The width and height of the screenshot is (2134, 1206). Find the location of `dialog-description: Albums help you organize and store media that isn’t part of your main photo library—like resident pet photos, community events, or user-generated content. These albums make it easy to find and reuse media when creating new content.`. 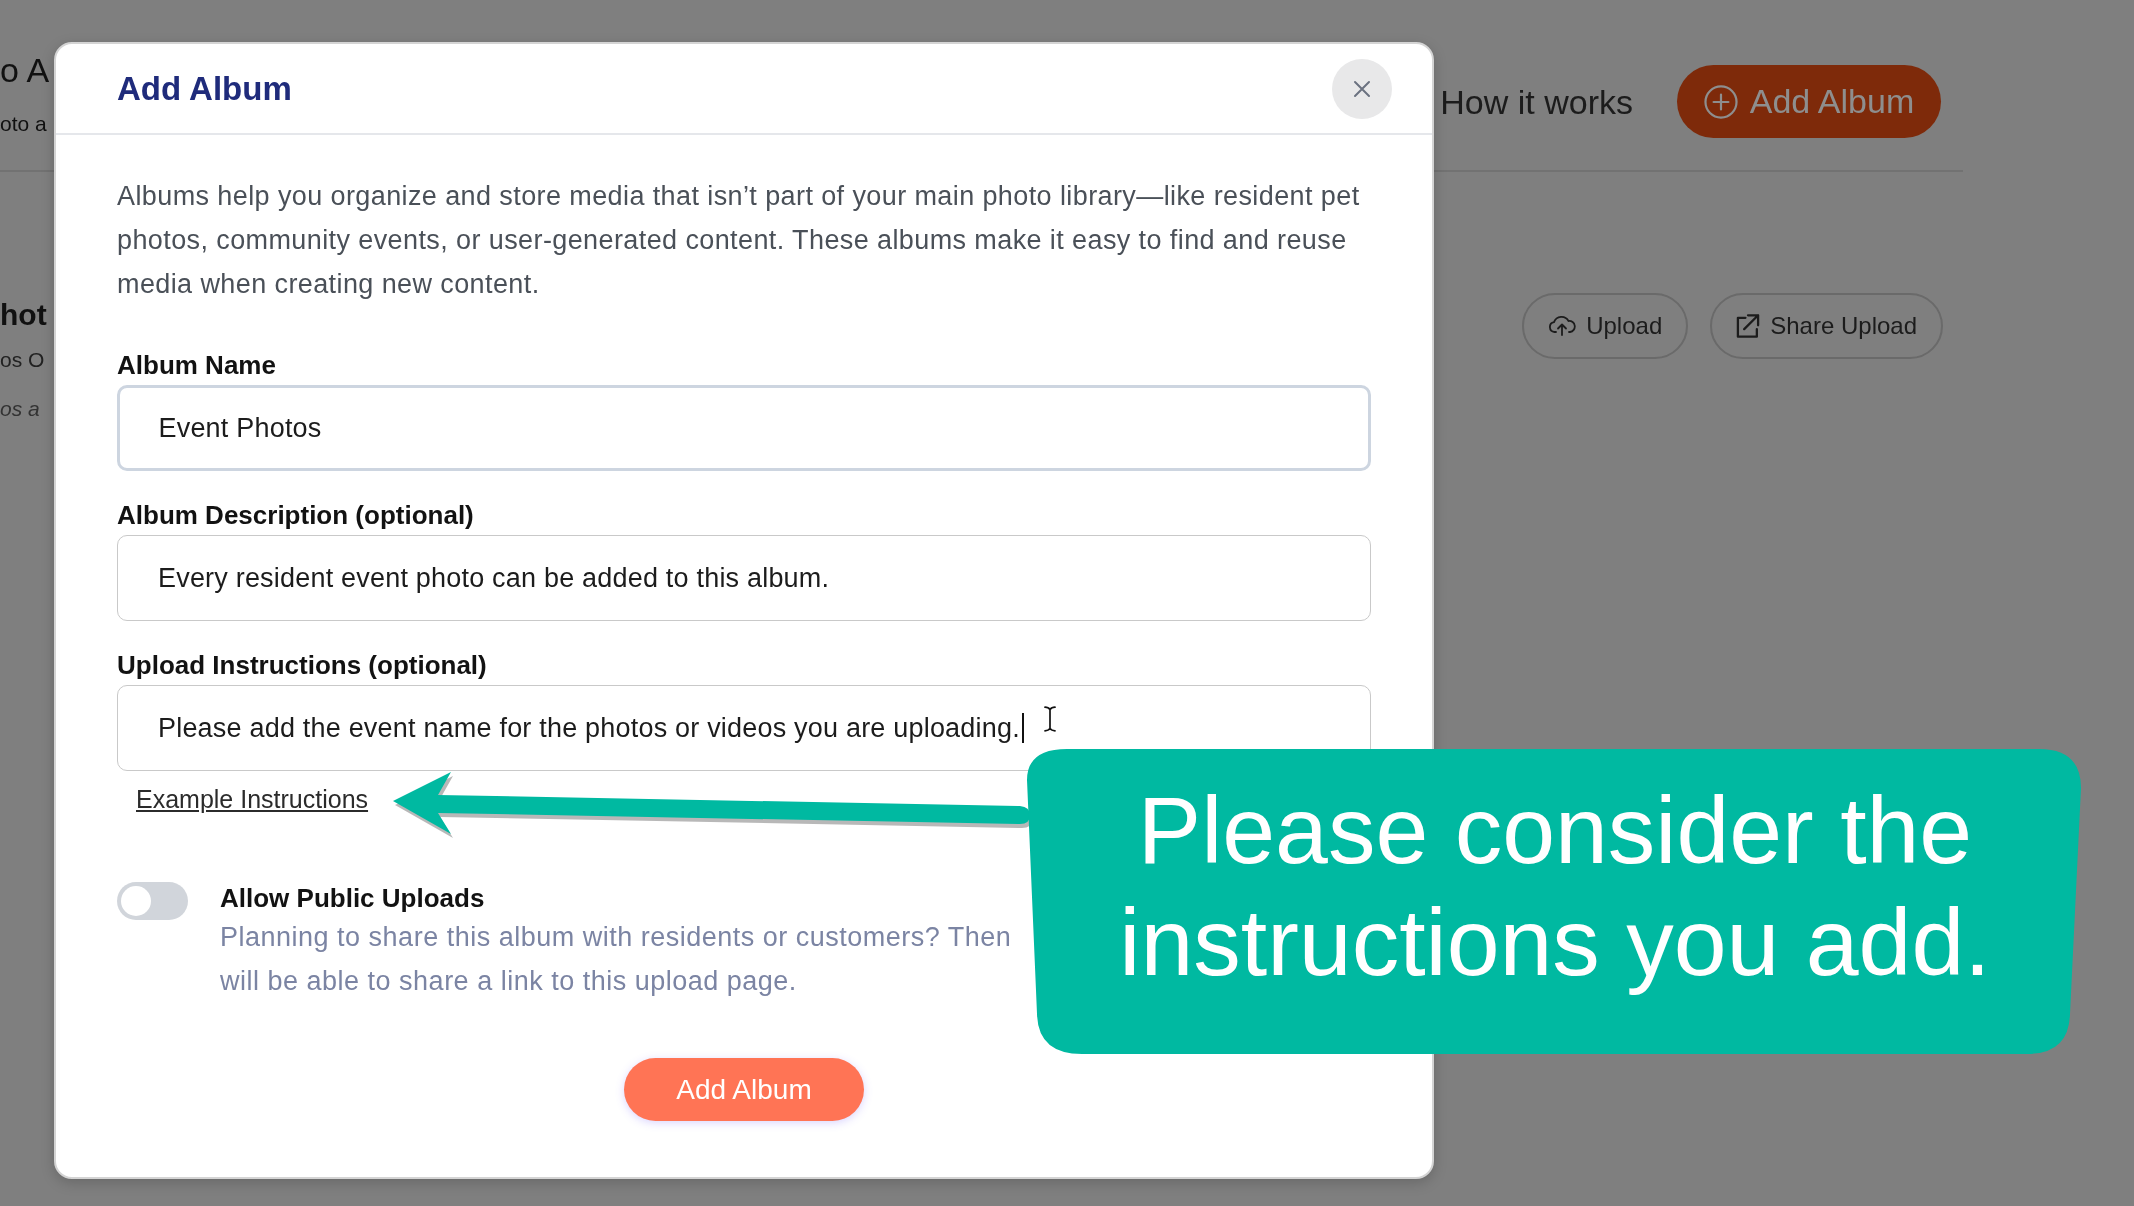

dialog-description: Albums help you organize and store media that isn’t part of your main photo library—like resident pet photos, community events, or user-generated content. These albums make it easy to find and reuse media when creating new content. is located at coordinates (739, 240).